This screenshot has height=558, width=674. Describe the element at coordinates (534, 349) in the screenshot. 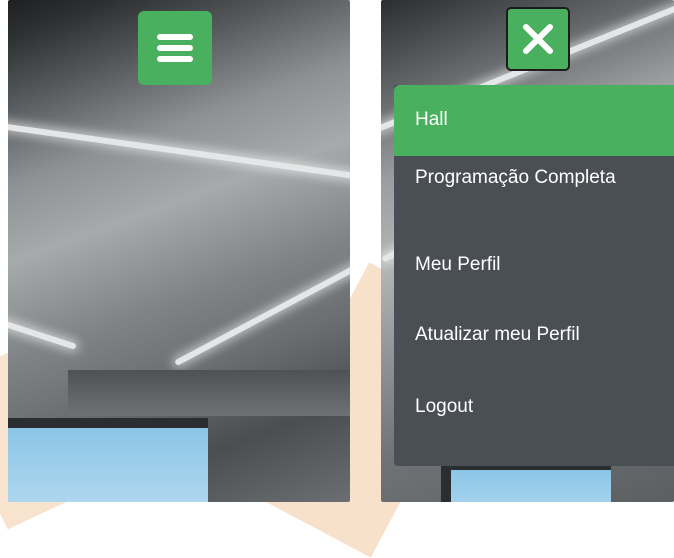

I see `menu-item-atualizar-perfil: Atualizar meu Perfil` at that location.